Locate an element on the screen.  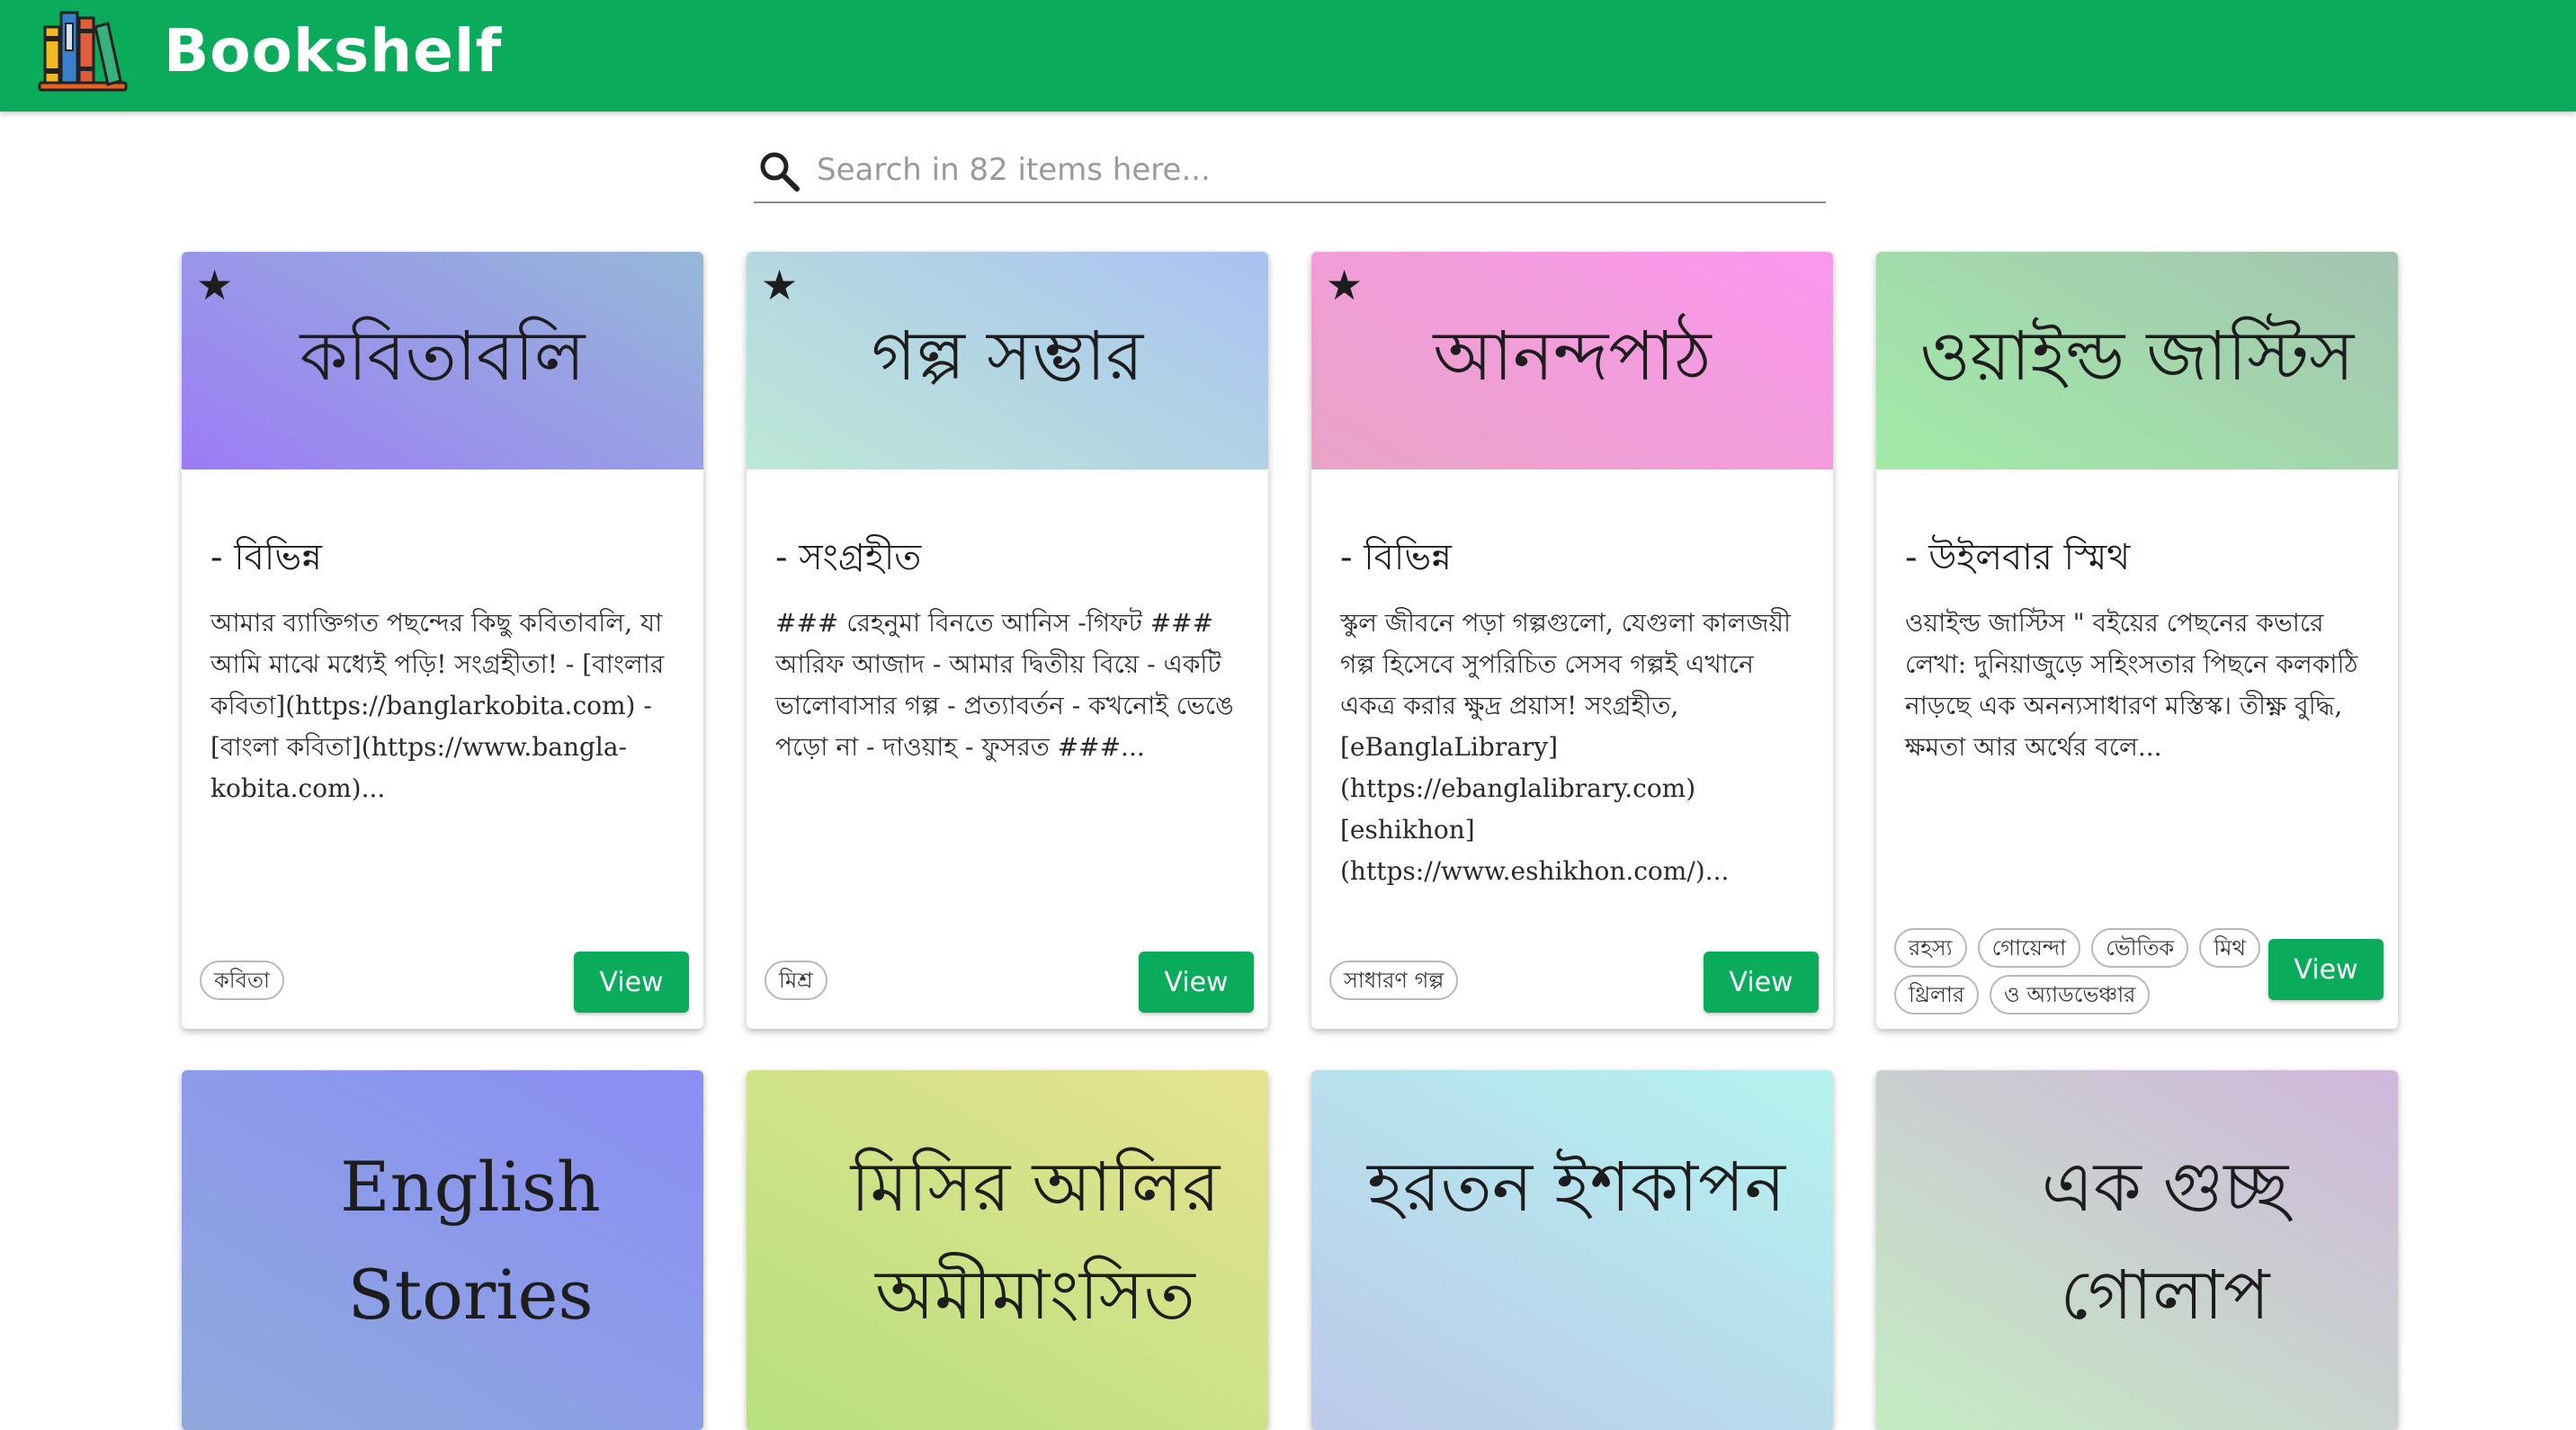
app-title: Bookshelf is located at coordinates (333, 50).